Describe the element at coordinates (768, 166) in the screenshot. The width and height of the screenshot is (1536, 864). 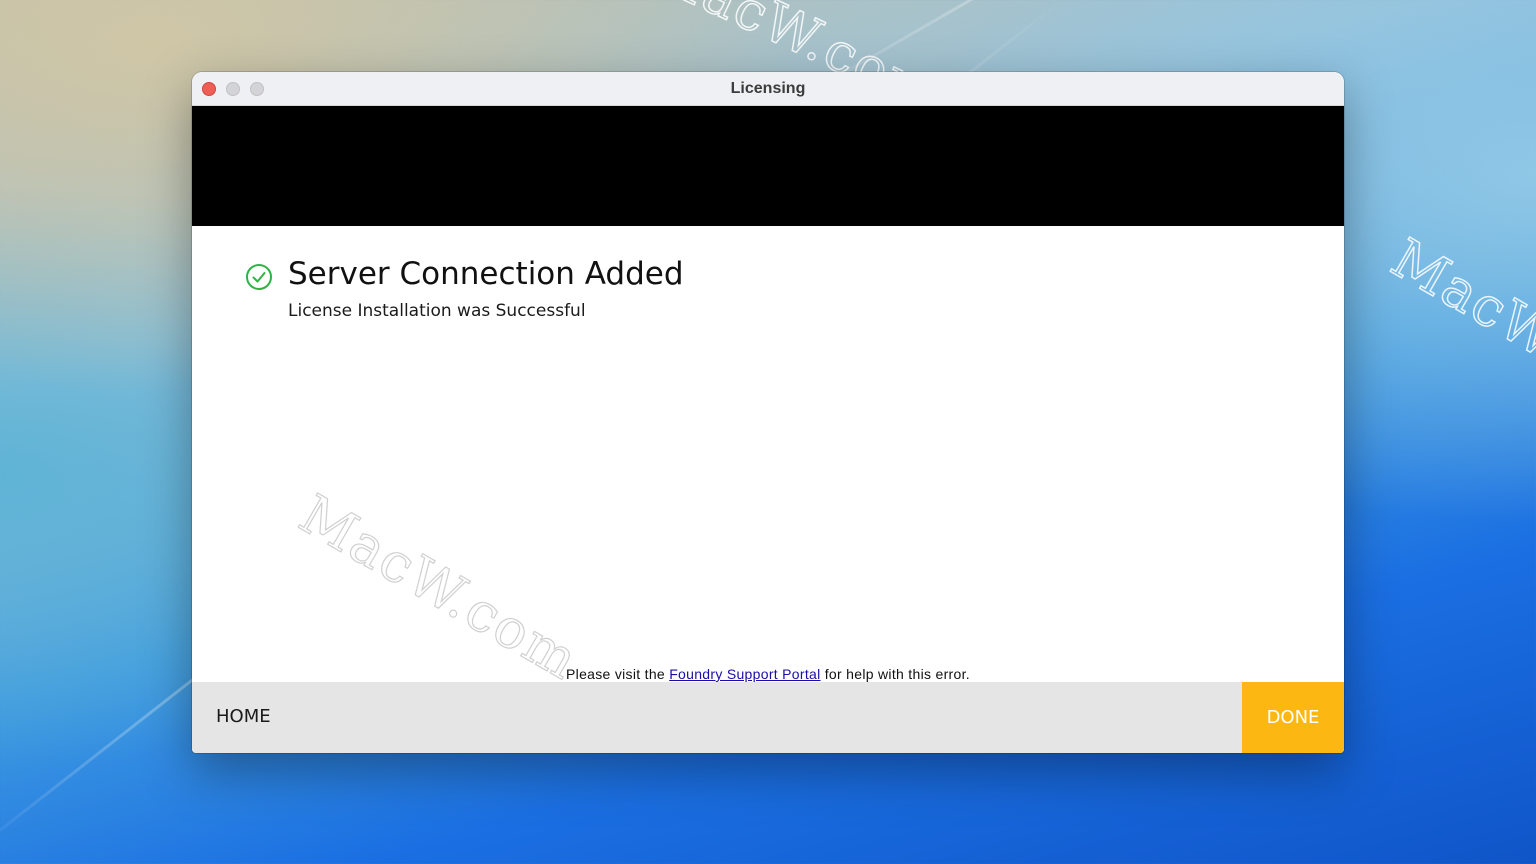
I see `header-banner` at that location.